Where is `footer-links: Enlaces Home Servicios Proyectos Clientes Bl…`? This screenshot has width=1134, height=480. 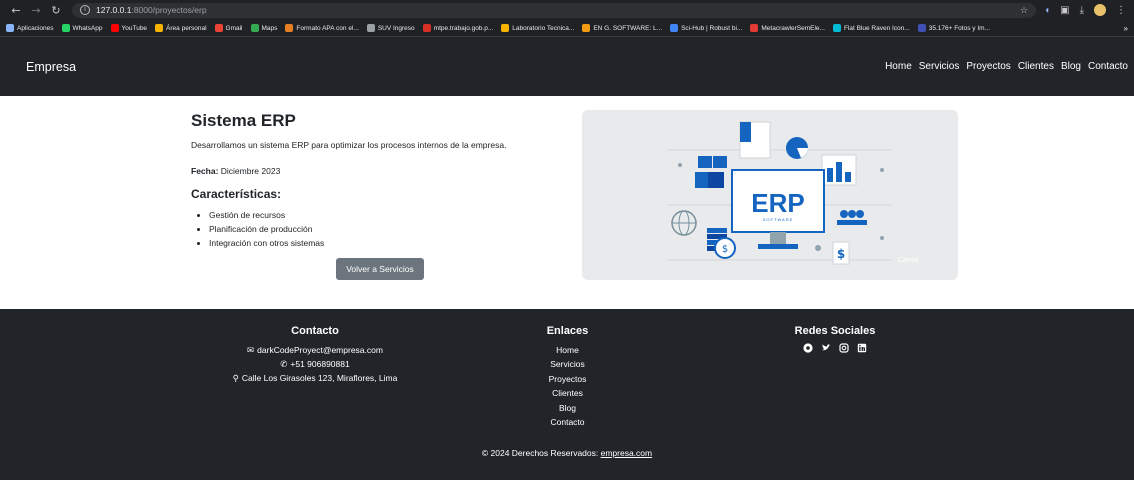
footer-links: Enlaces Home Servicios Proyectos Clientes Bl… is located at coordinates (567, 377).